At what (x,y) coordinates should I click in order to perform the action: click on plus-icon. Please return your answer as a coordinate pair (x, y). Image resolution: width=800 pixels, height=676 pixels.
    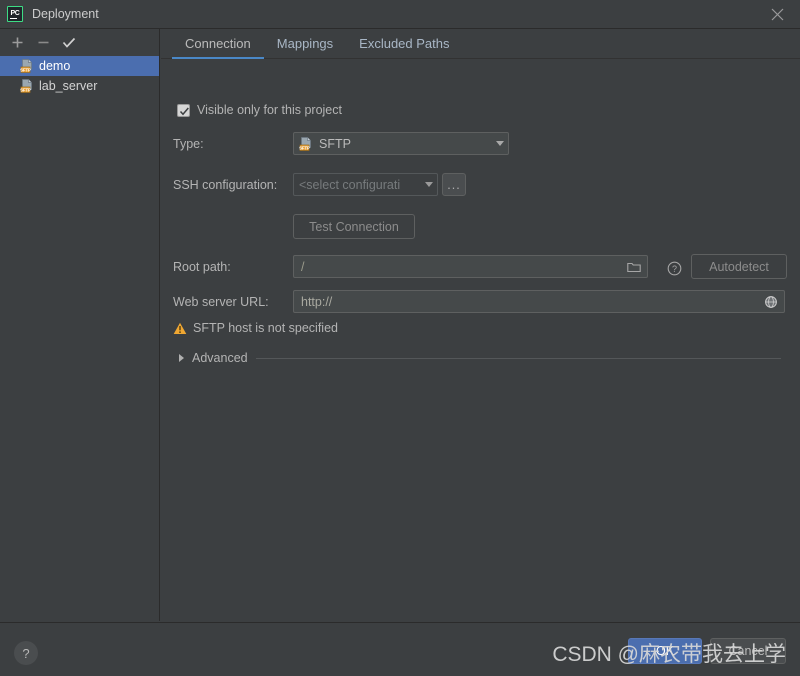
    Looking at the image, I should click on (17, 42).